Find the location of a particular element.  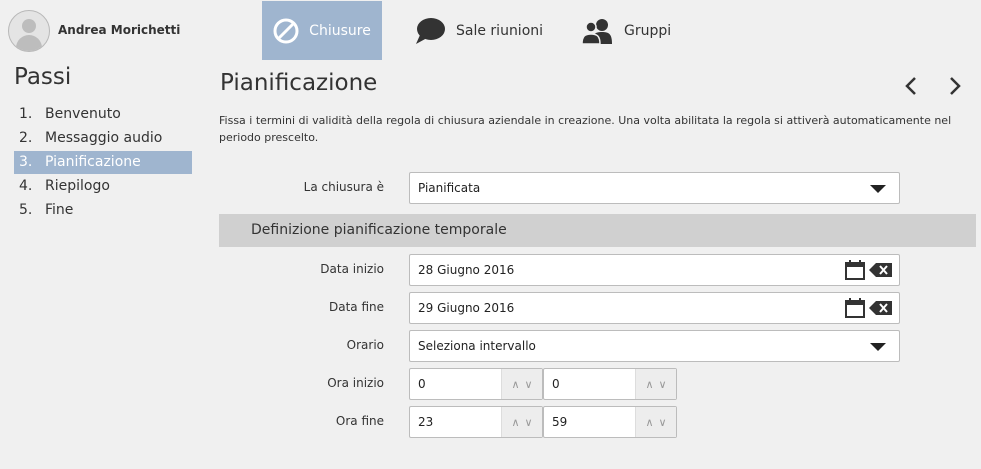

tab-sale-riunioni: Sale riunioni is located at coordinates (478, 30).